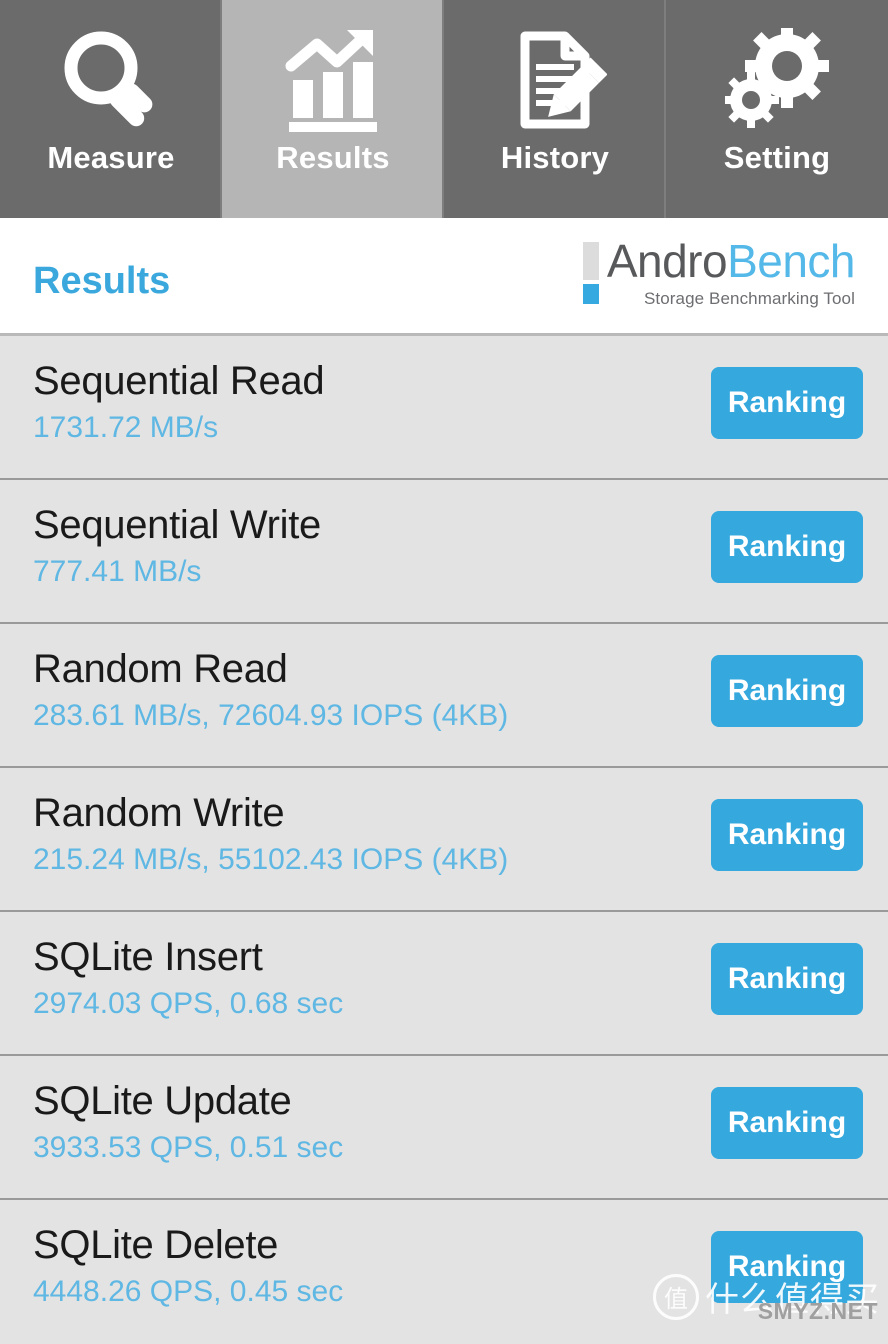 The image size is (888, 1344). I want to click on result-value: 215.24 MB/s, 55102.43 IOPS (4KB), so click(271, 859).